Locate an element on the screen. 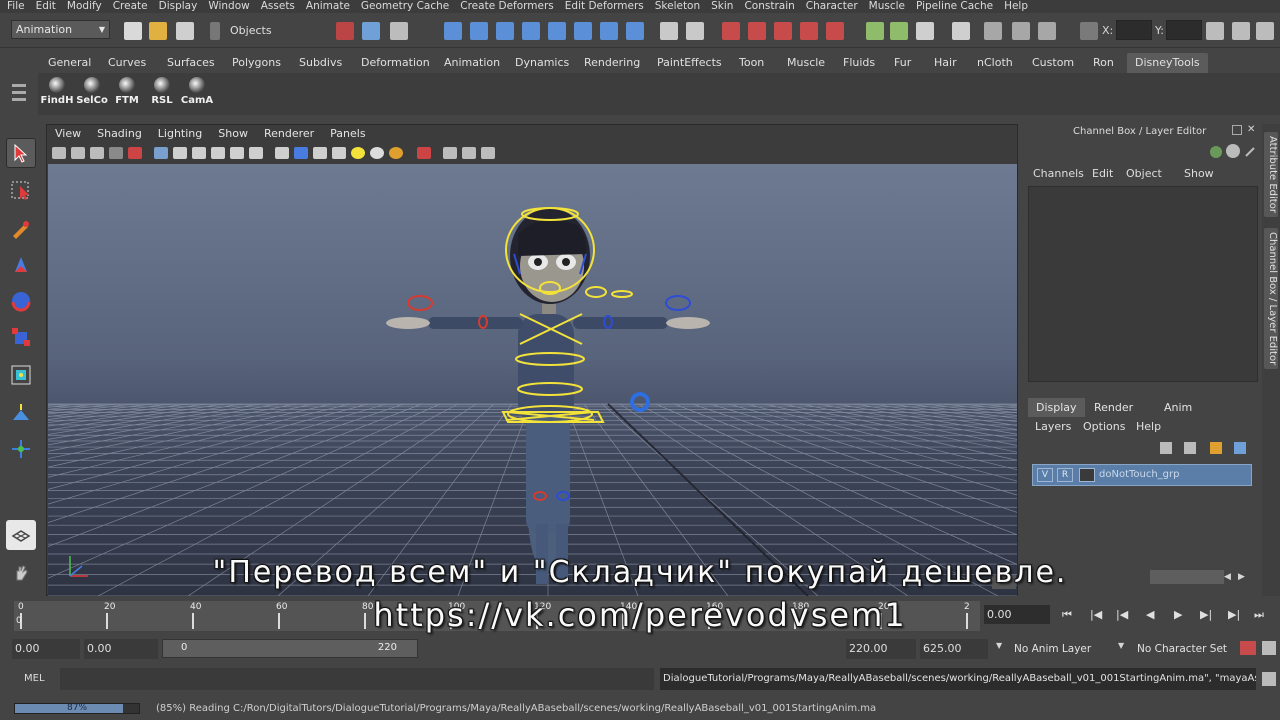 This screenshot has height=720, width=1280. snap-curve-icon is located at coordinates (757, 31).